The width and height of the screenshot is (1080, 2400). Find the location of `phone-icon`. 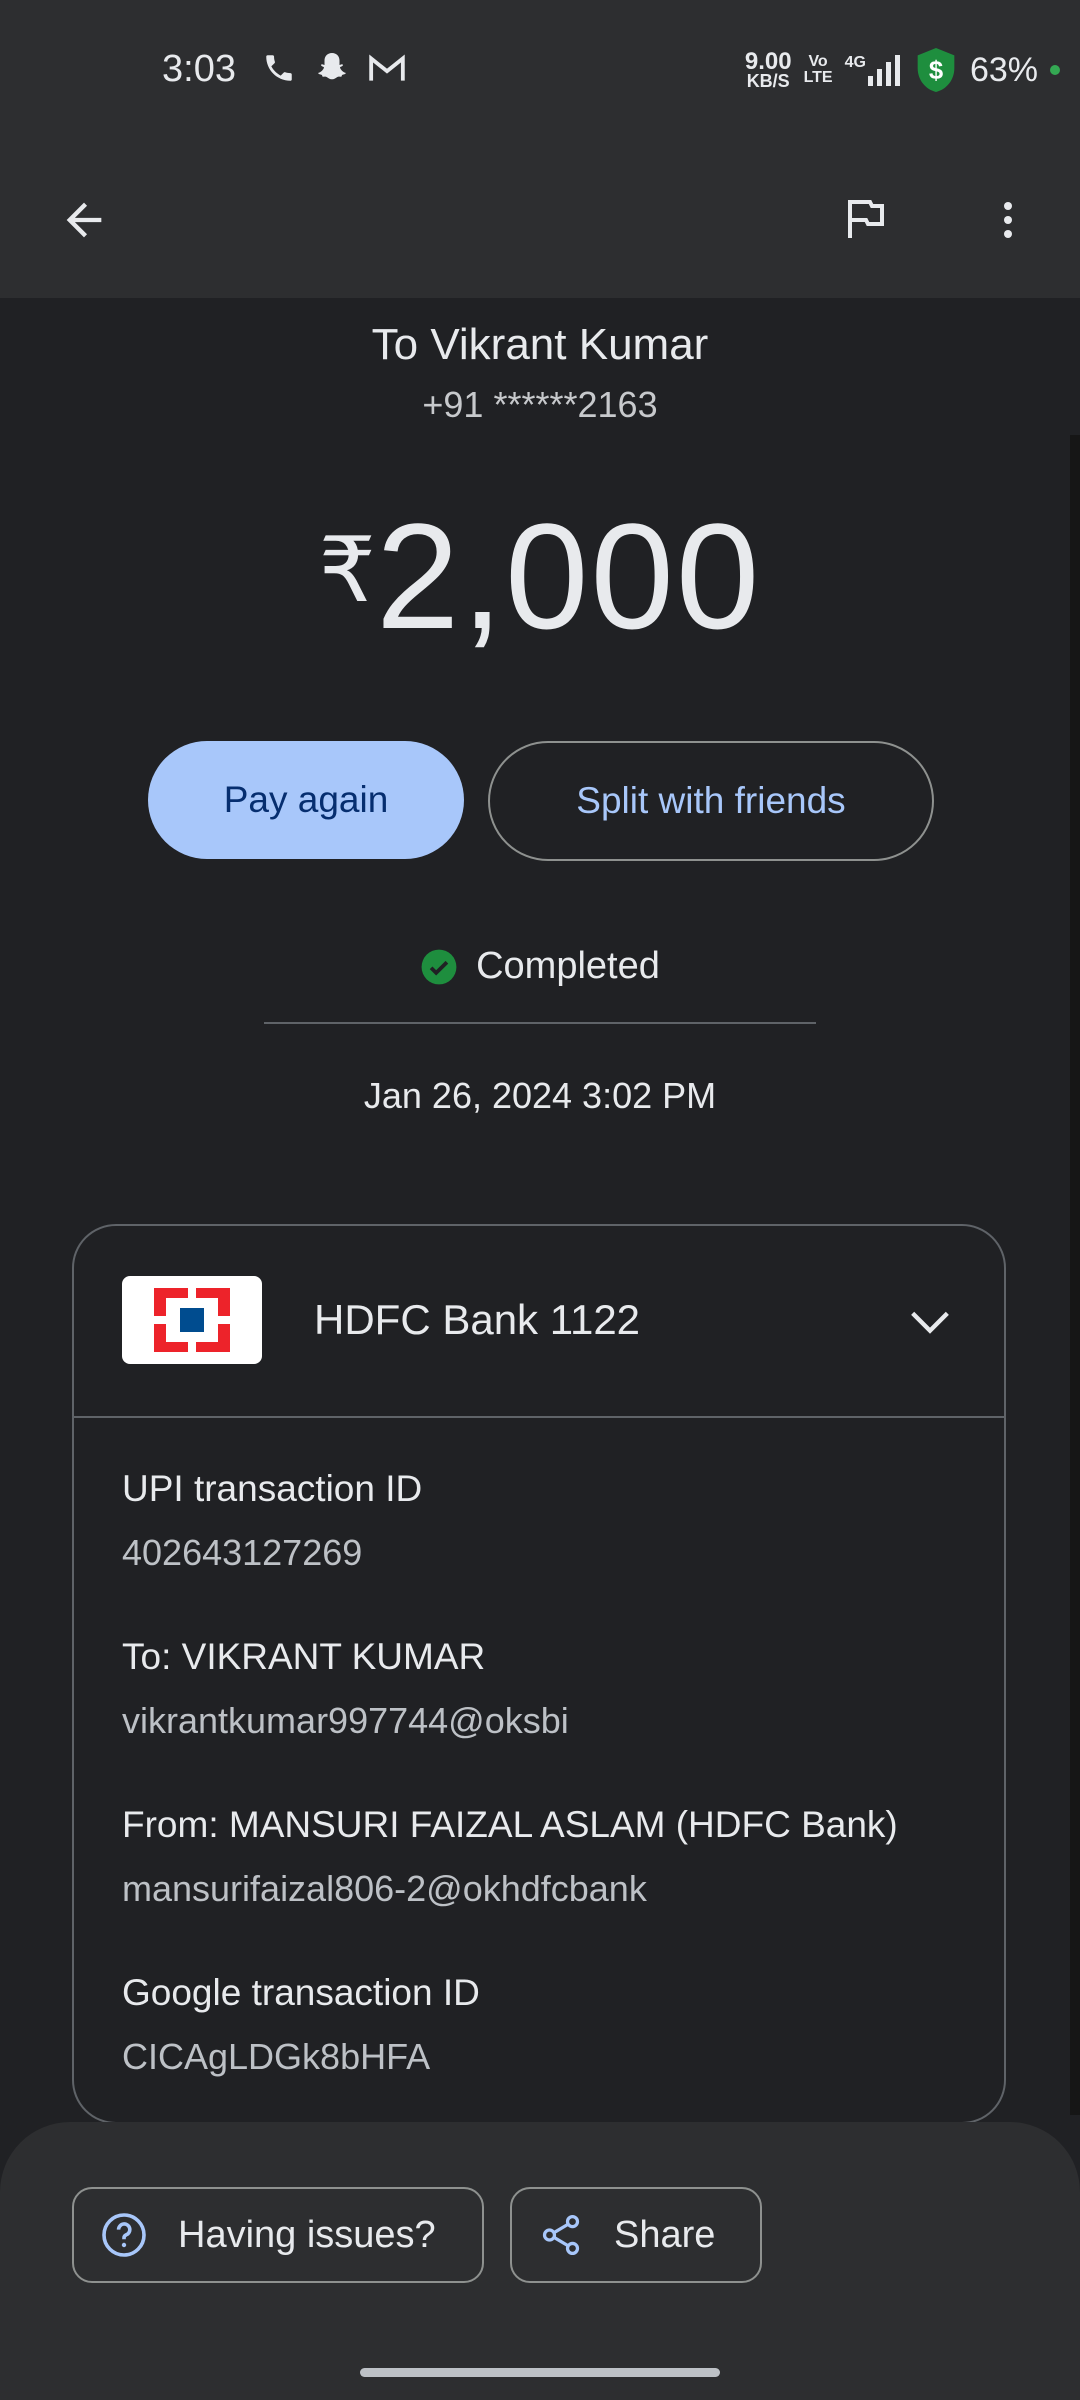

phone-icon is located at coordinates (279, 68).